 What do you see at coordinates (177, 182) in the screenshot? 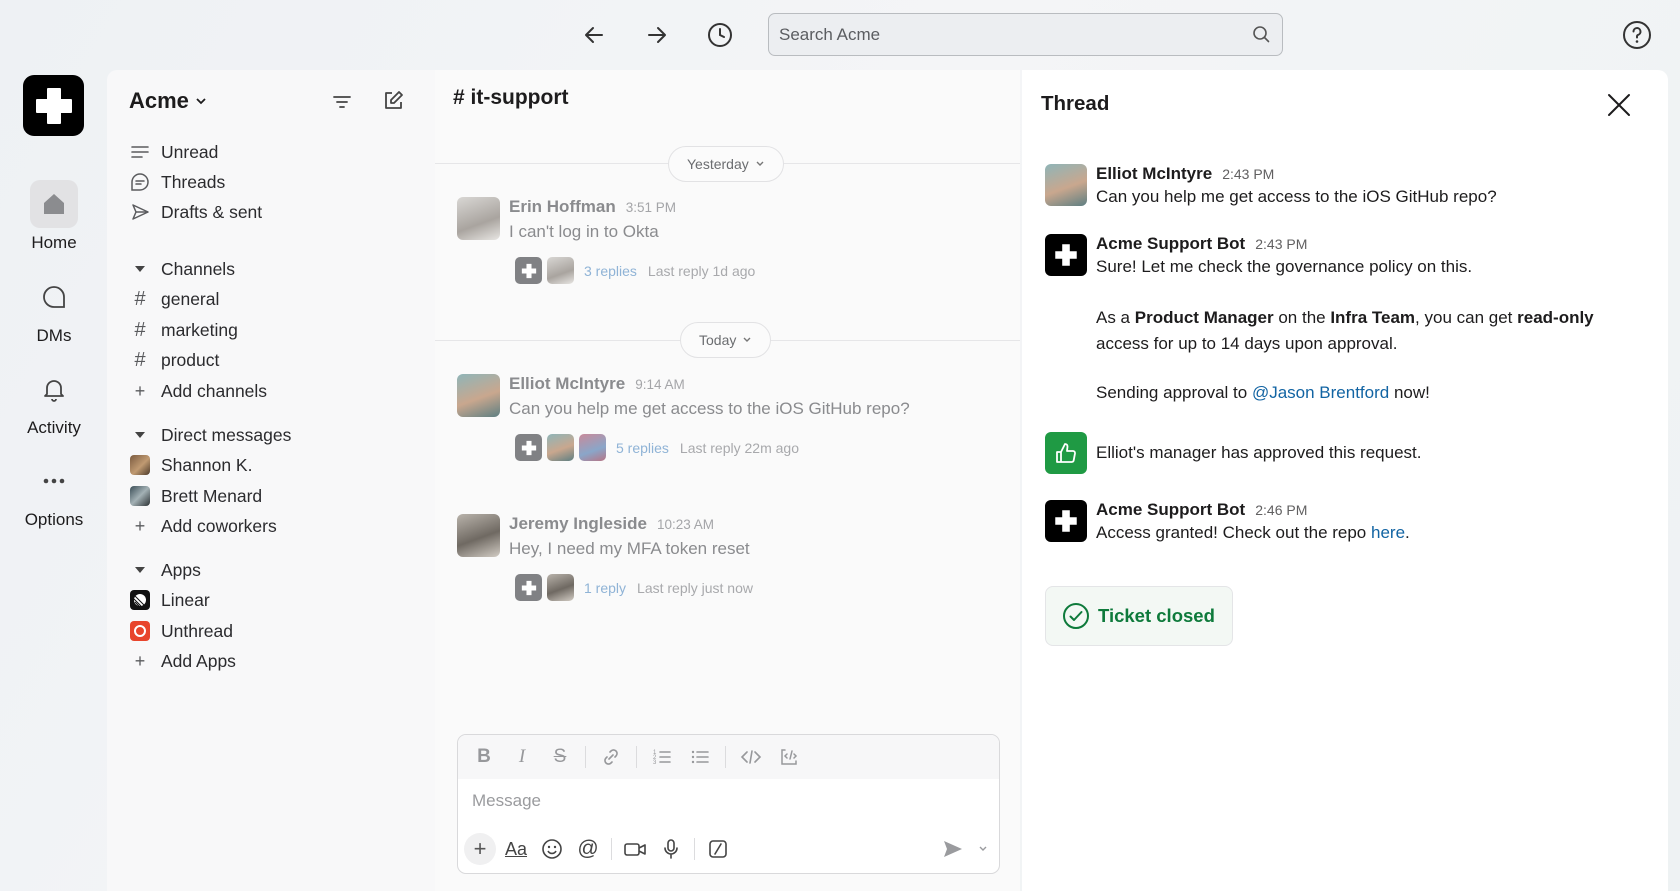
I see `sidebar-item-threads: Threads` at bounding box center [177, 182].